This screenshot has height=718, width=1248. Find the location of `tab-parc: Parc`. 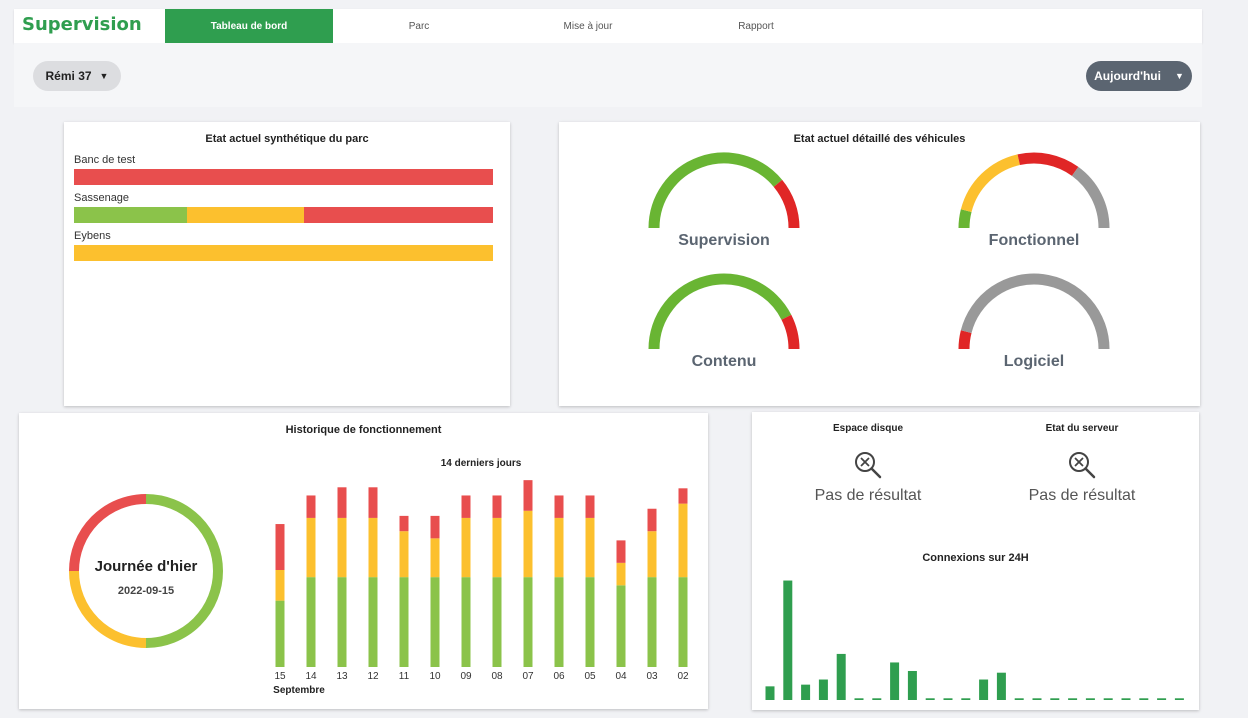

tab-parc: Parc is located at coordinates (419, 26).